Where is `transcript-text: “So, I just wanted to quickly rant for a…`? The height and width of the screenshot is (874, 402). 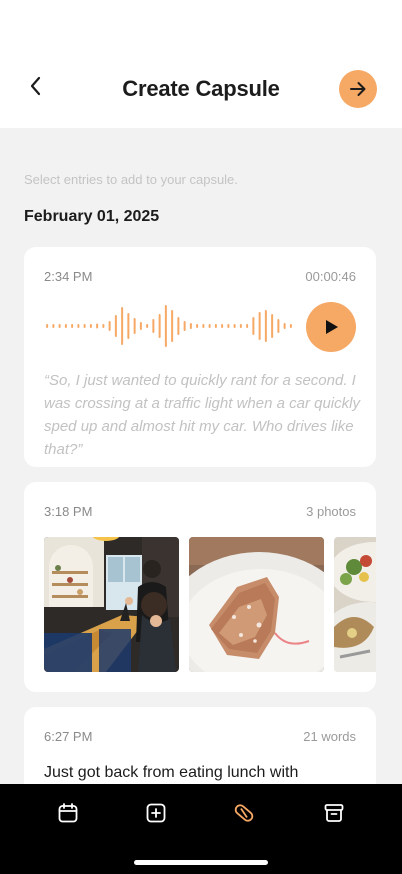 transcript-text: “So, I just wanted to quickly rant for a… is located at coordinates (202, 415).